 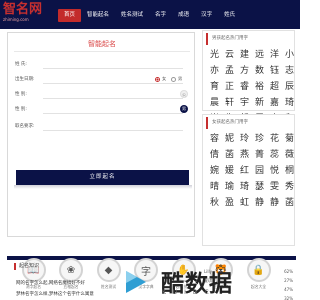 I want to click on name-char: 辰, so click(x=289, y=87).